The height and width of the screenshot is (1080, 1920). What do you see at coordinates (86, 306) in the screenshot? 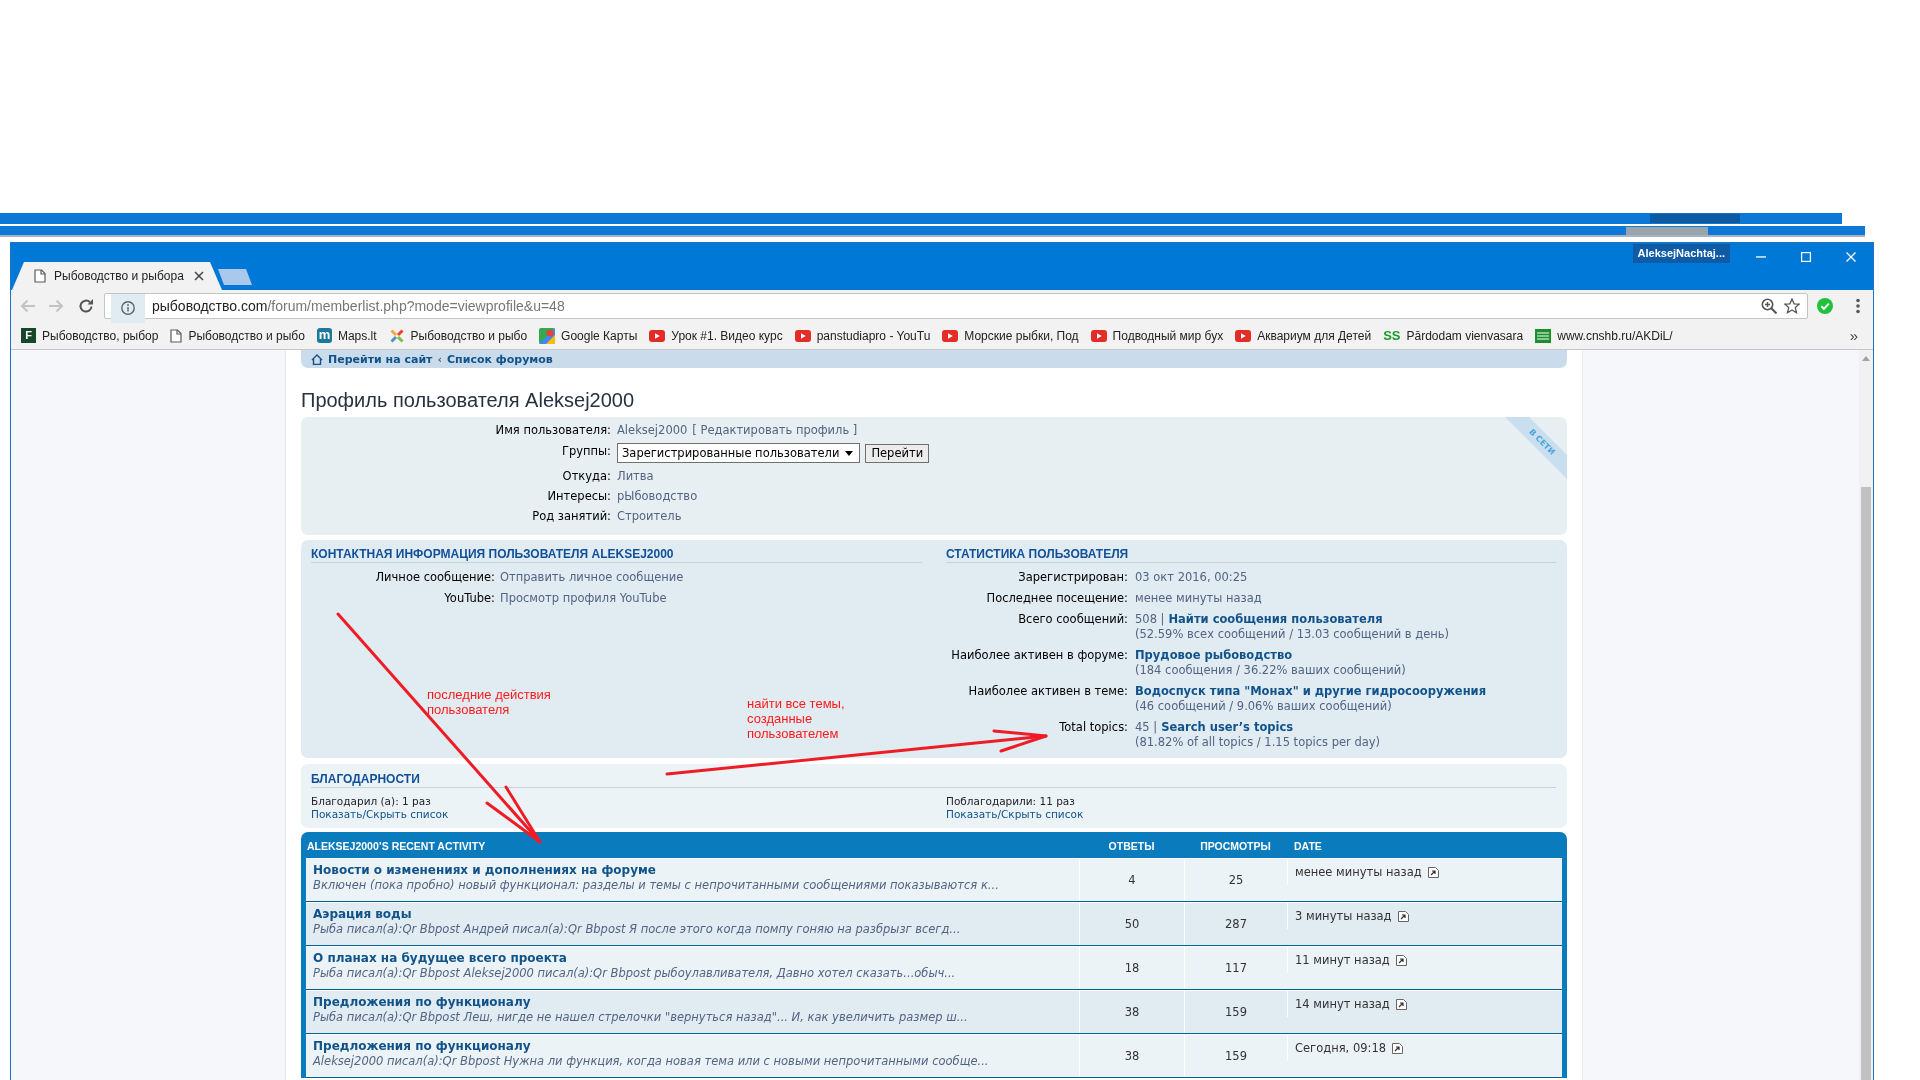
I see `reload-icon` at bounding box center [86, 306].